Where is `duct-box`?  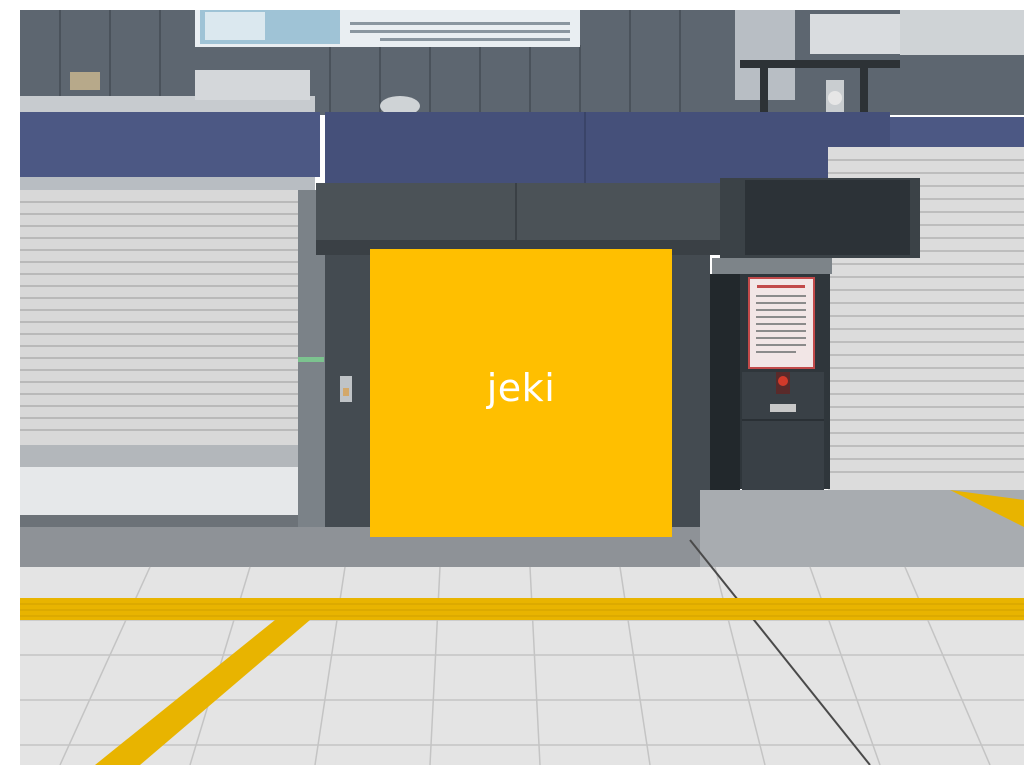 duct-box is located at coordinates (252, 85).